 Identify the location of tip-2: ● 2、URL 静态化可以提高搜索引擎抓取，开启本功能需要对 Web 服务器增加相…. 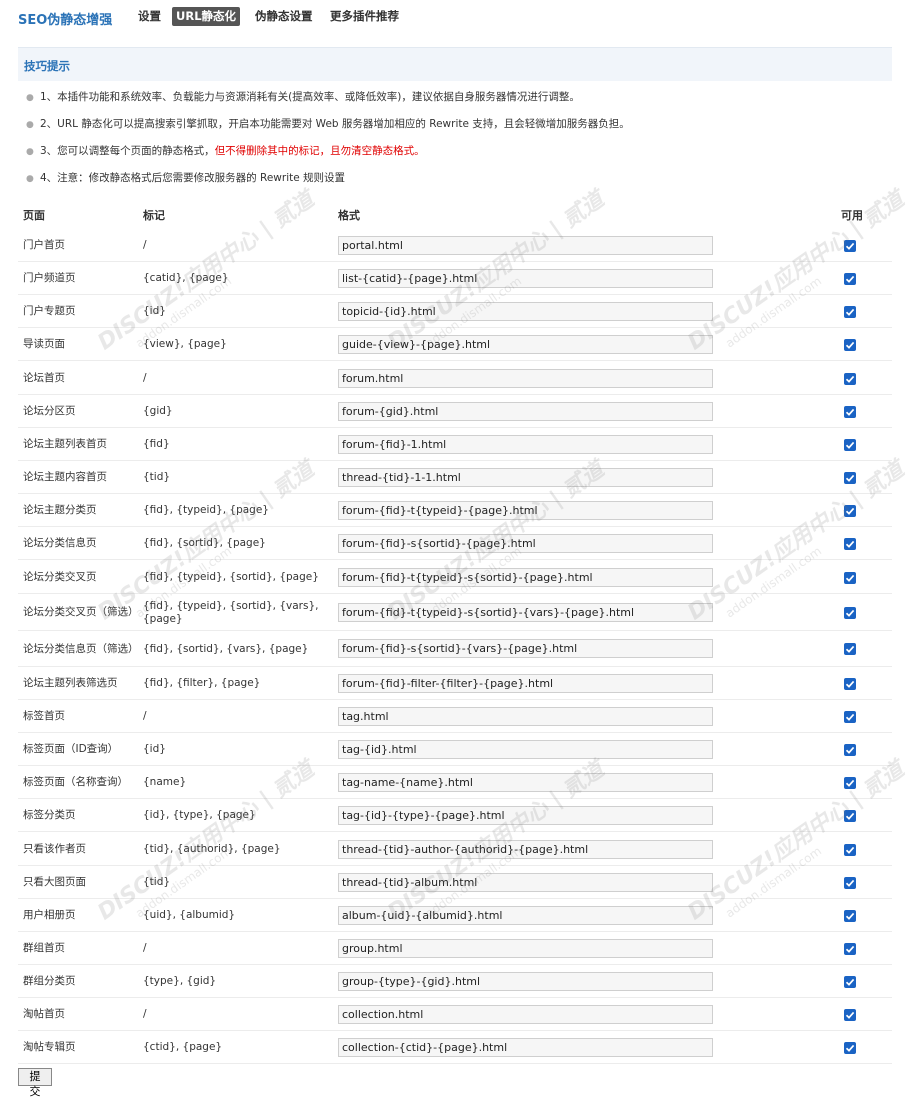
(328, 123).